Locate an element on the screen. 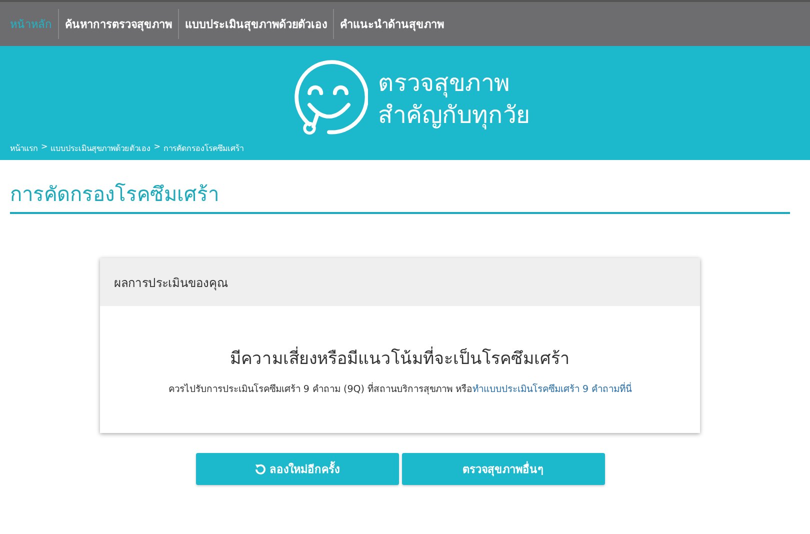 Image resolution: width=810 pixels, height=534 pixels. retry-icon is located at coordinates (260, 469).